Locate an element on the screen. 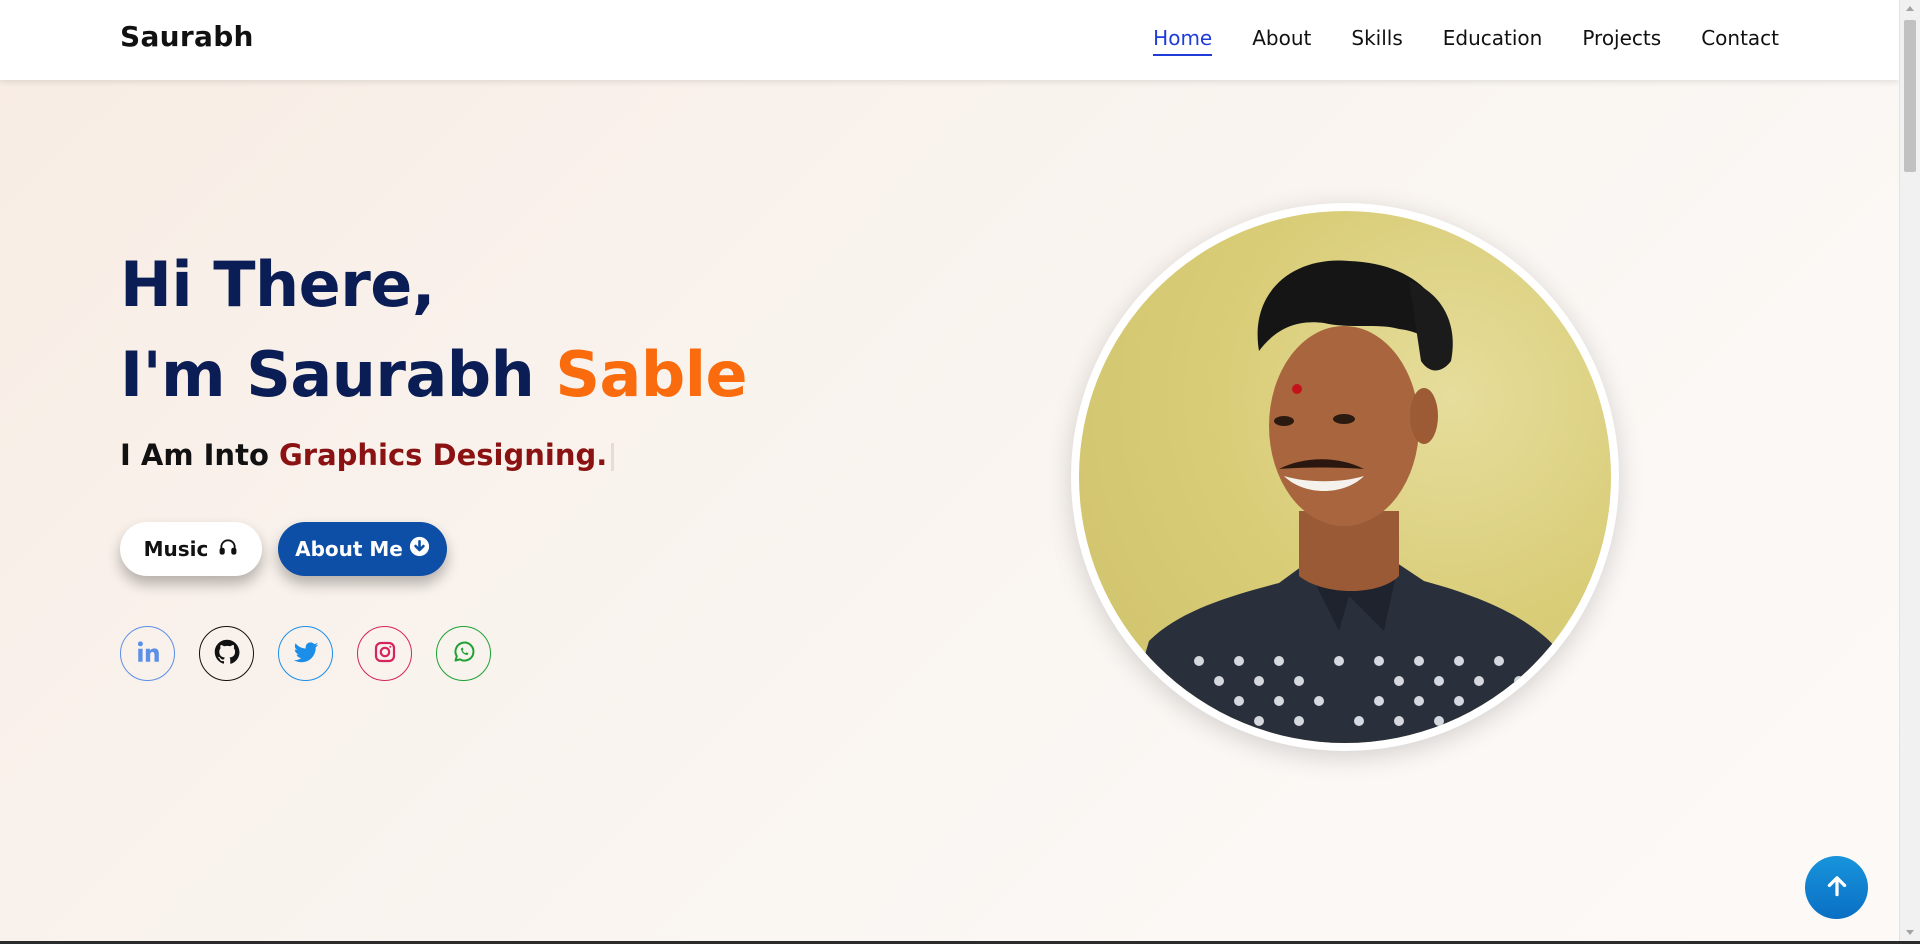  linkedin-icon is located at coordinates (148, 654).